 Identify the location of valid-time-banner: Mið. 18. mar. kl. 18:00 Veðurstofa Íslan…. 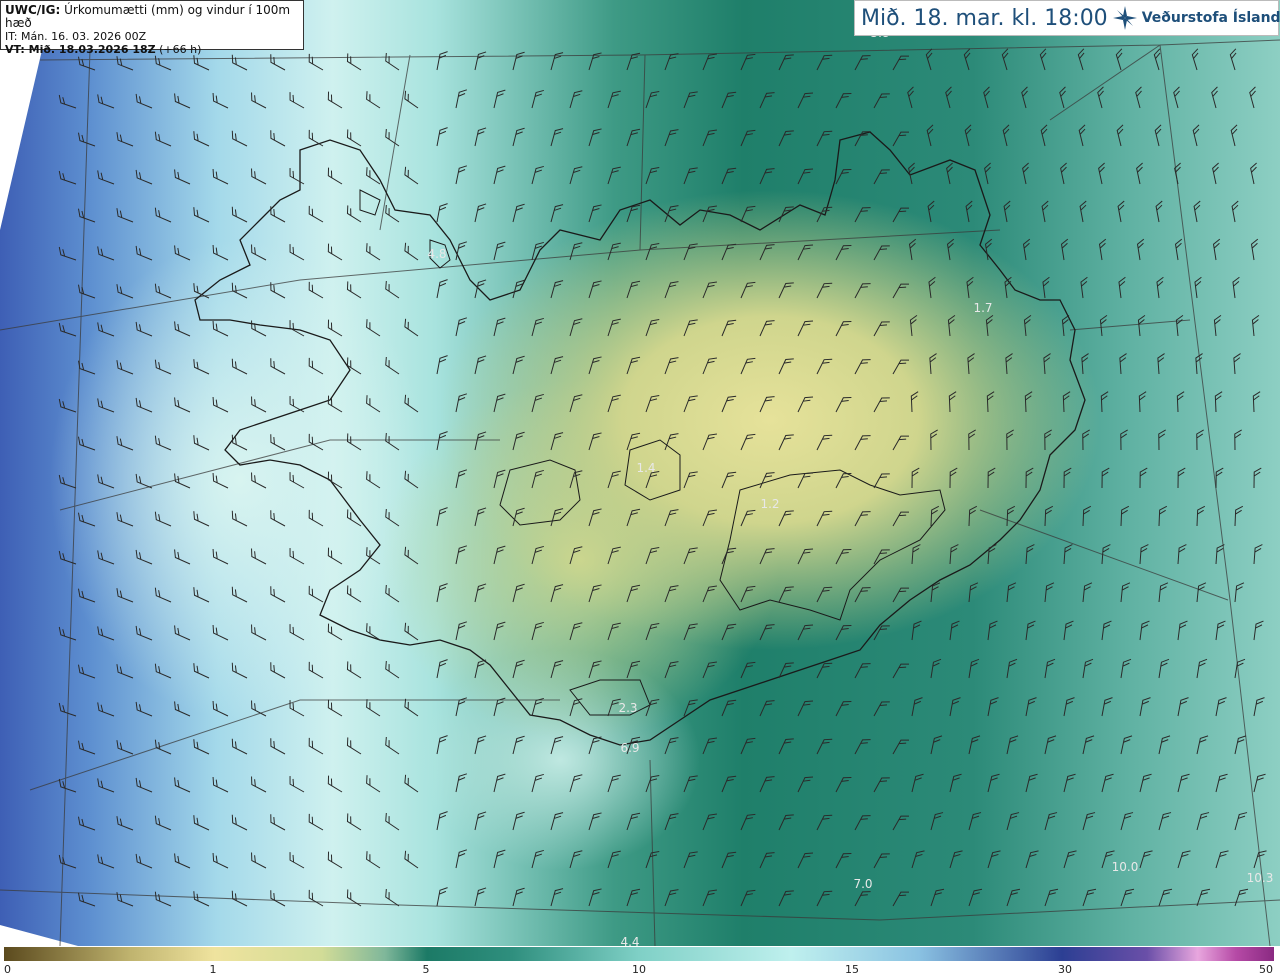
(1067, 18).